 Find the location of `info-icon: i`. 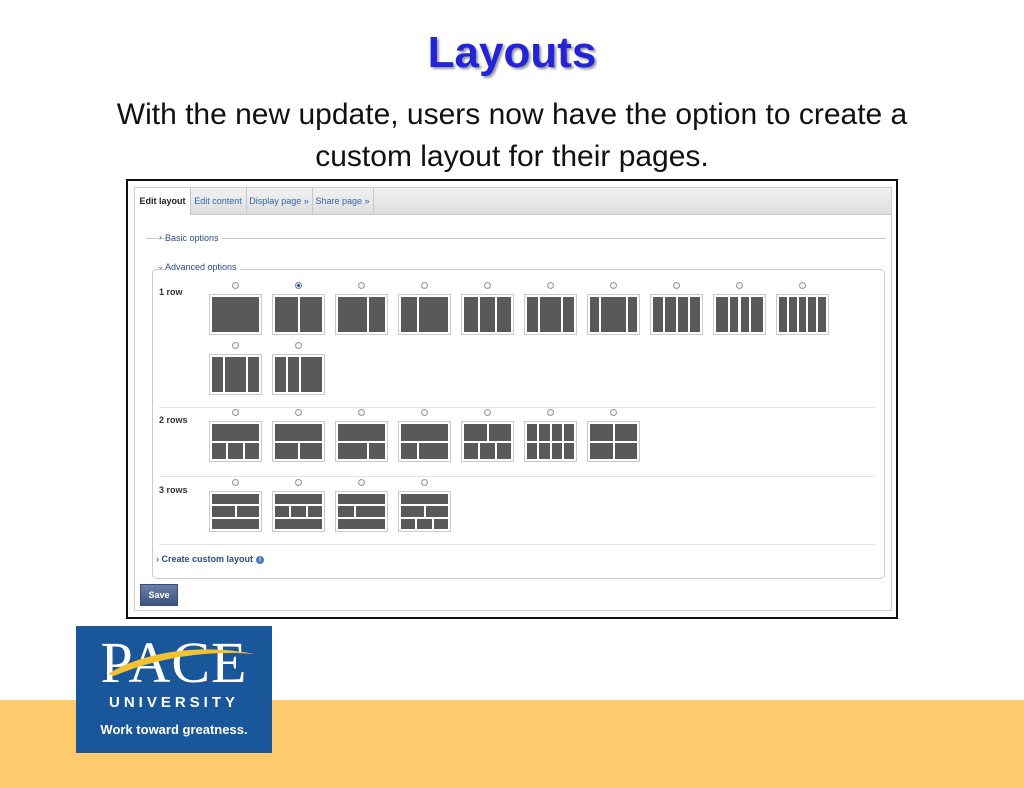

info-icon: i is located at coordinates (260, 560).